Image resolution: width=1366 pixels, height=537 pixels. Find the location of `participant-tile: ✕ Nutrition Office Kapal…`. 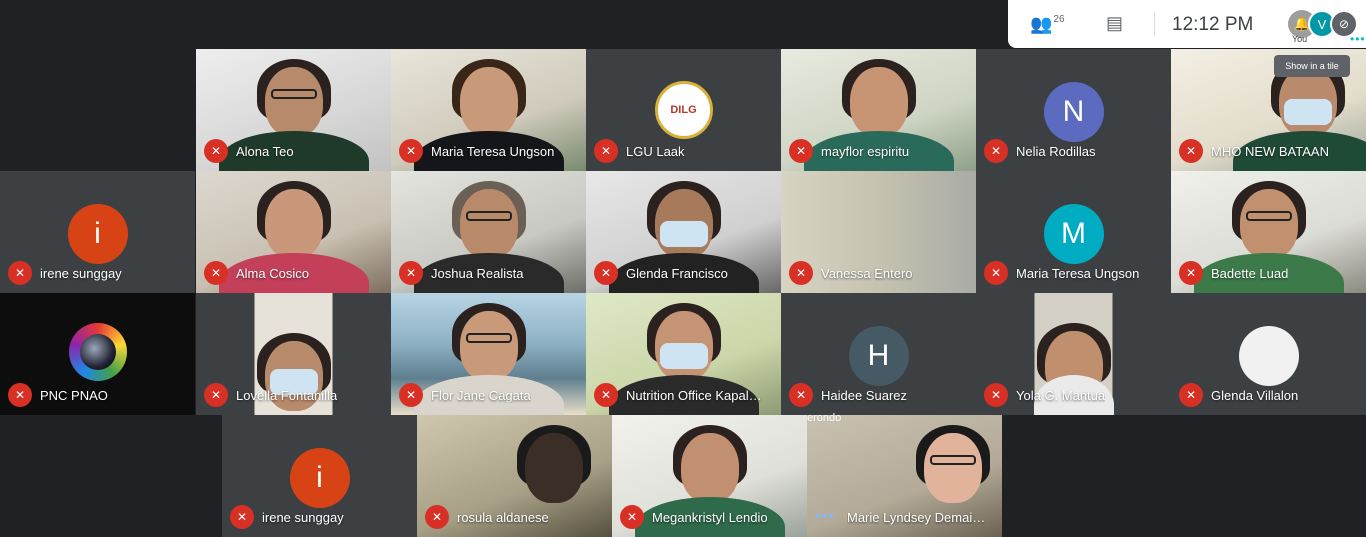

participant-tile: ✕ Nutrition Office Kapal… is located at coordinates (683, 354).